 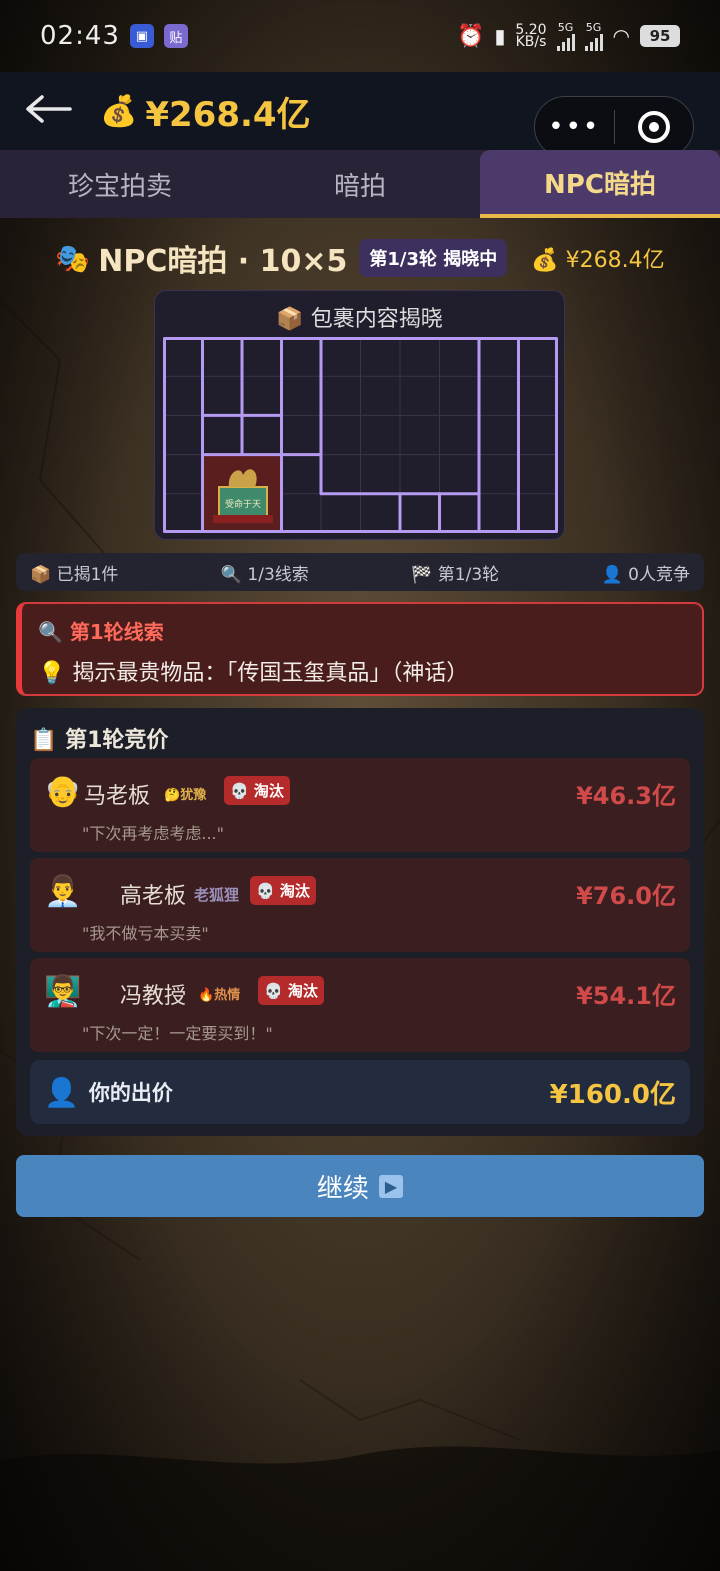 What do you see at coordinates (206, 995) in the screenshot?
I see `fire-icon: 🔥` at bounding box center [206, 995].